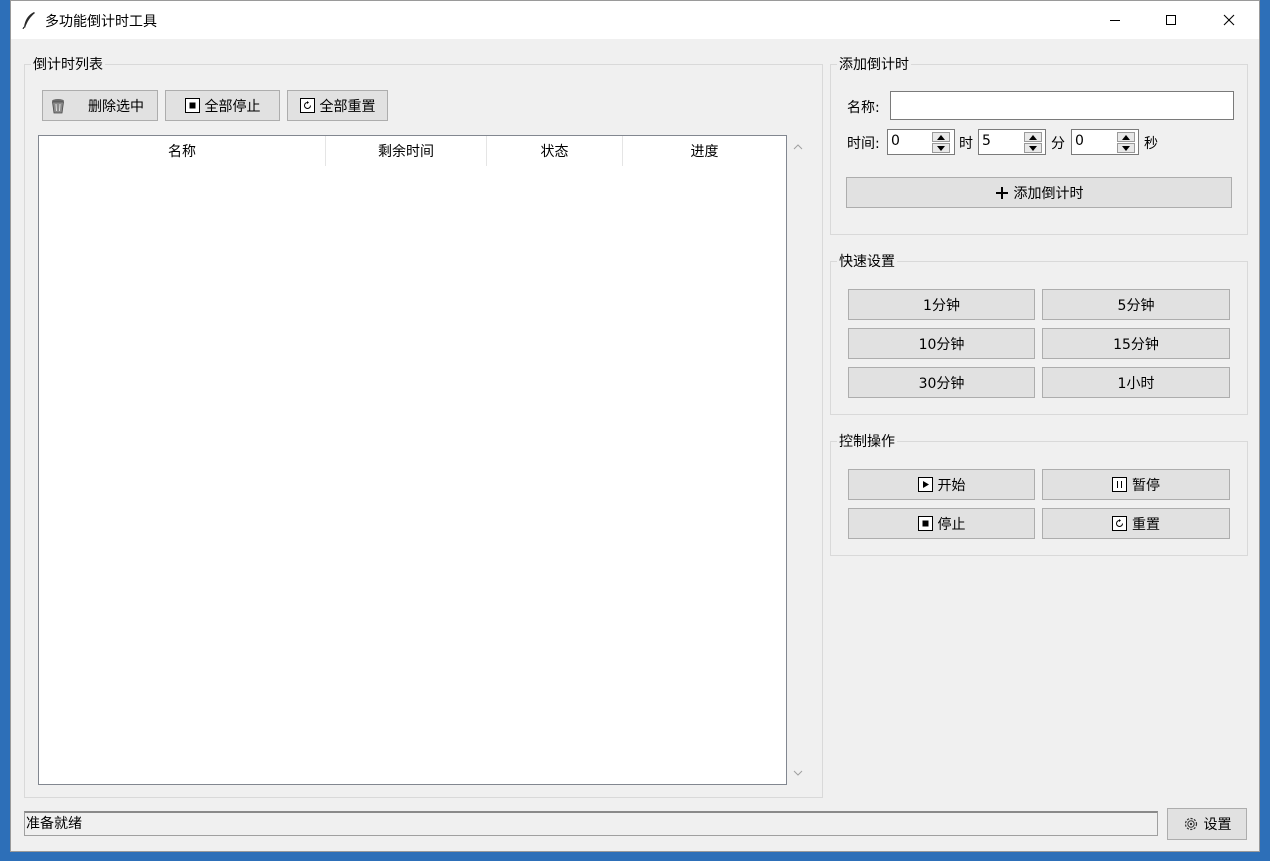 This screenshot has width=1270, height=861. I want to click on hours-unit: 时, so click(966, 144).